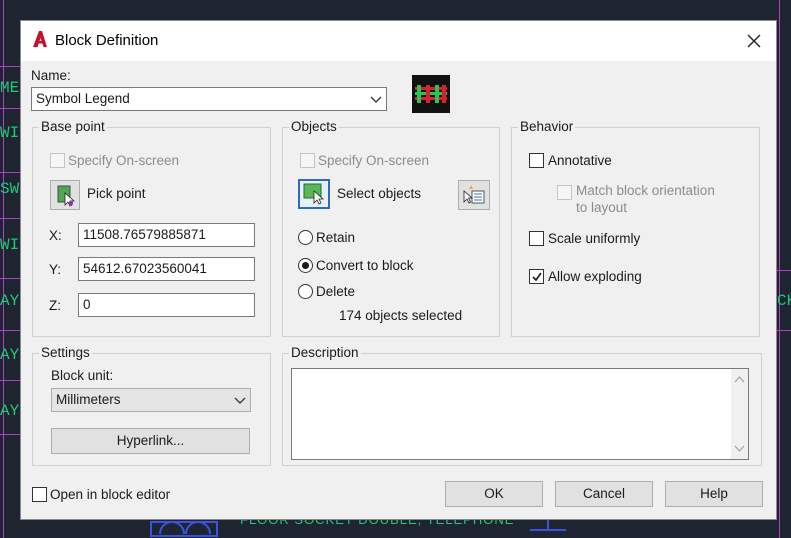  Describe the element at coordinates (166, 269) in the screenshot. I see `y-coordinate-input: 54612.67023560041` at that location.